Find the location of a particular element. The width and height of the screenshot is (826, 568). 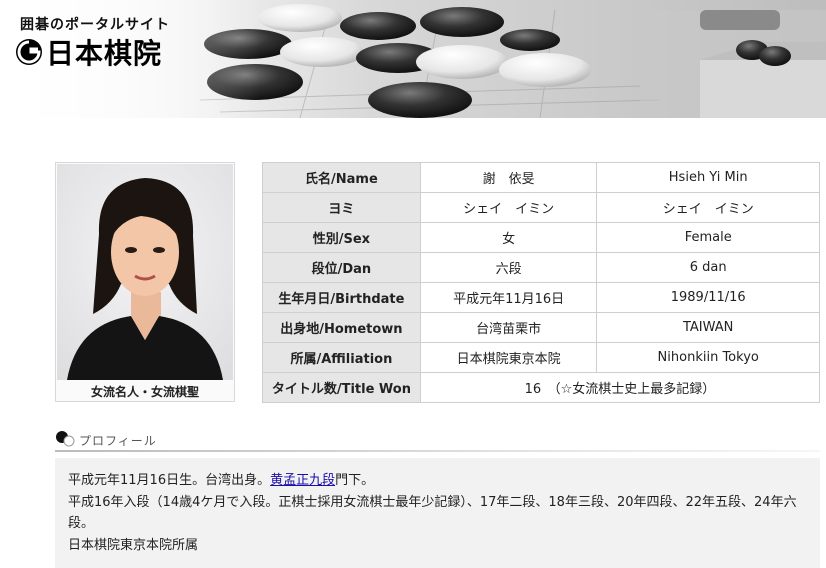

bio-line-1-suffix: 門下。 is located at coordinates (355, 480).